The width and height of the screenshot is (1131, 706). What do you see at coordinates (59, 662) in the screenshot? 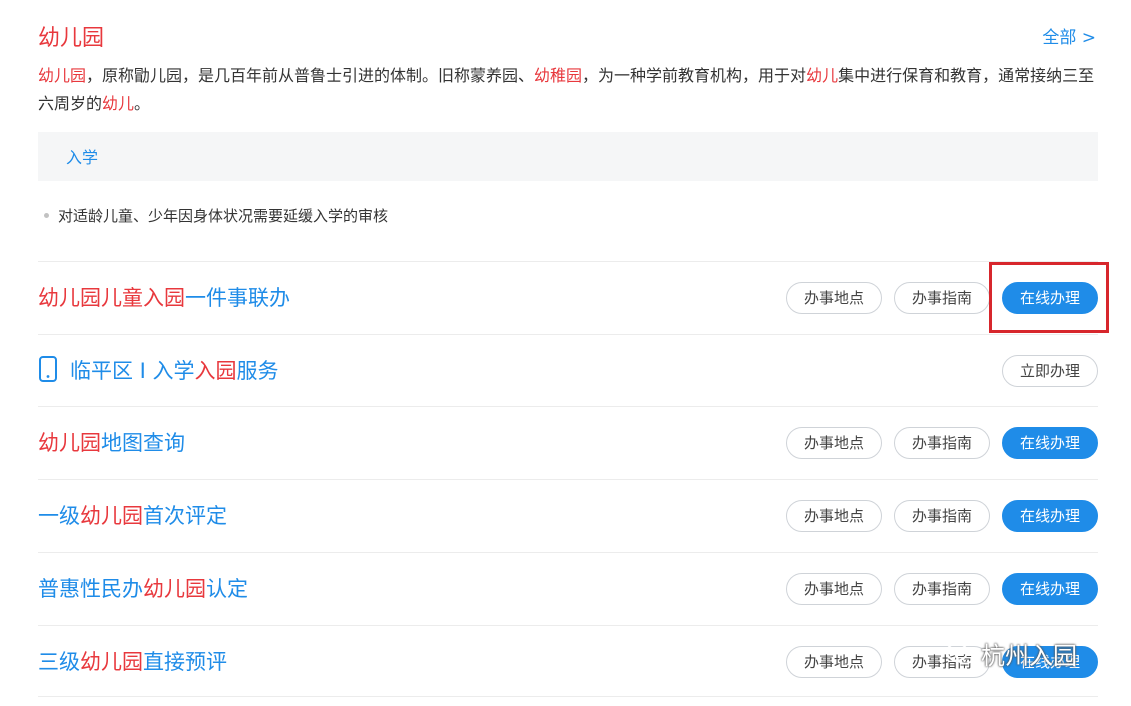
I see `service-title-text: 三级` at bounding box center [59, 662].